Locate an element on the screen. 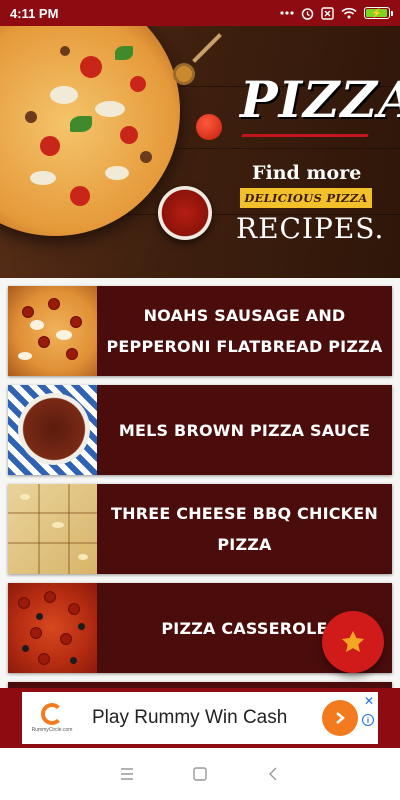  ad-banner: RummyCircle.com Play Rummy Win Cash ✕ i is located at coordinates (200, 718).